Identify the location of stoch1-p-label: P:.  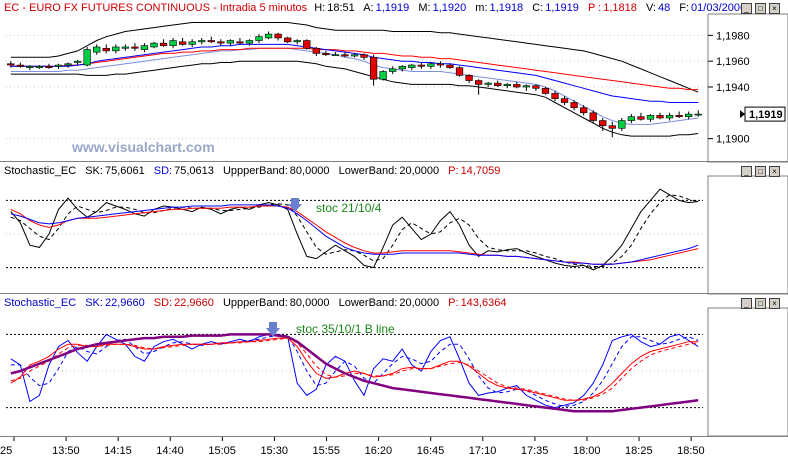
(453, 171).